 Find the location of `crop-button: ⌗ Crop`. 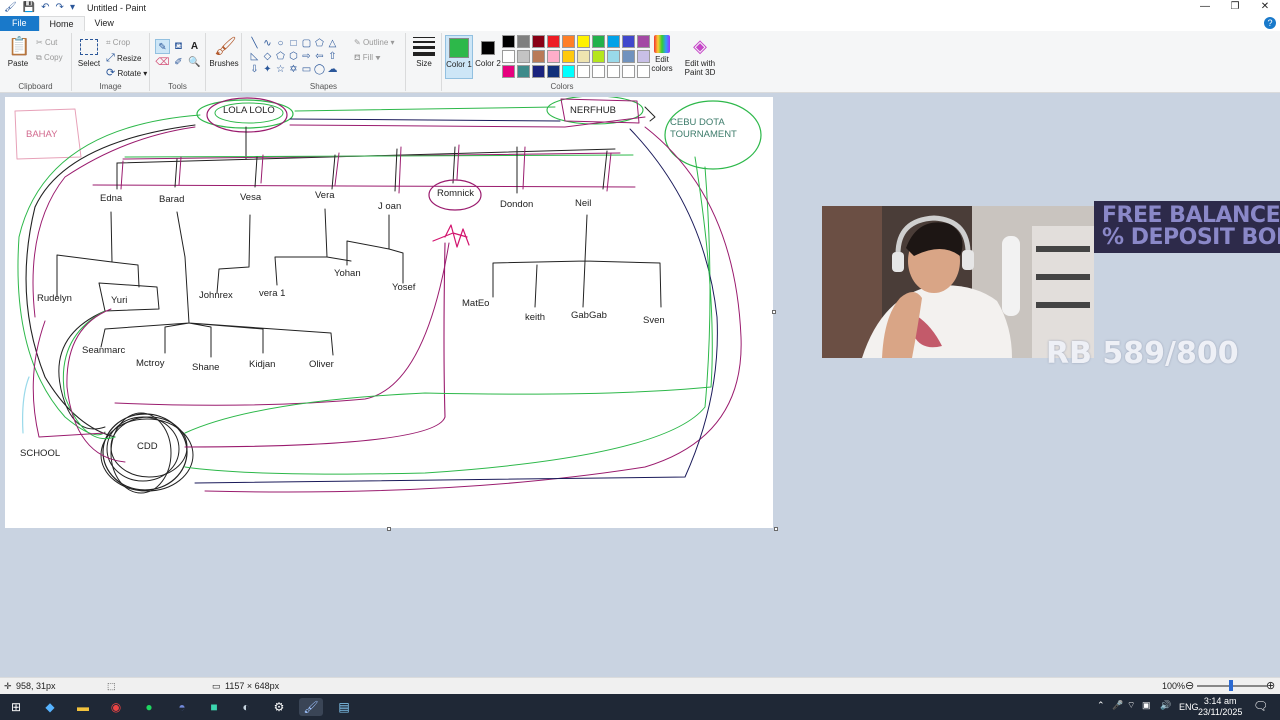

crop-button: ⌗ Crop is located at coordinates (118, 43).